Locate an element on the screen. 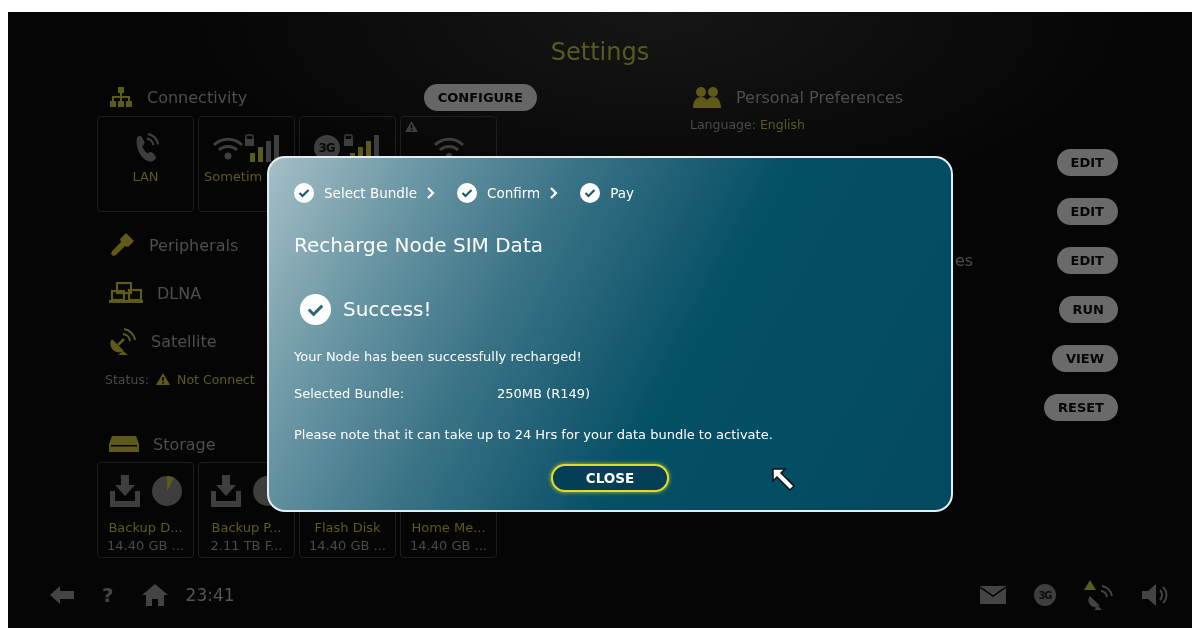 The width and height of the screenshot is (1200, 628). success-message: Your Node has been successfully recharged! is located at coordinates (438, 357).